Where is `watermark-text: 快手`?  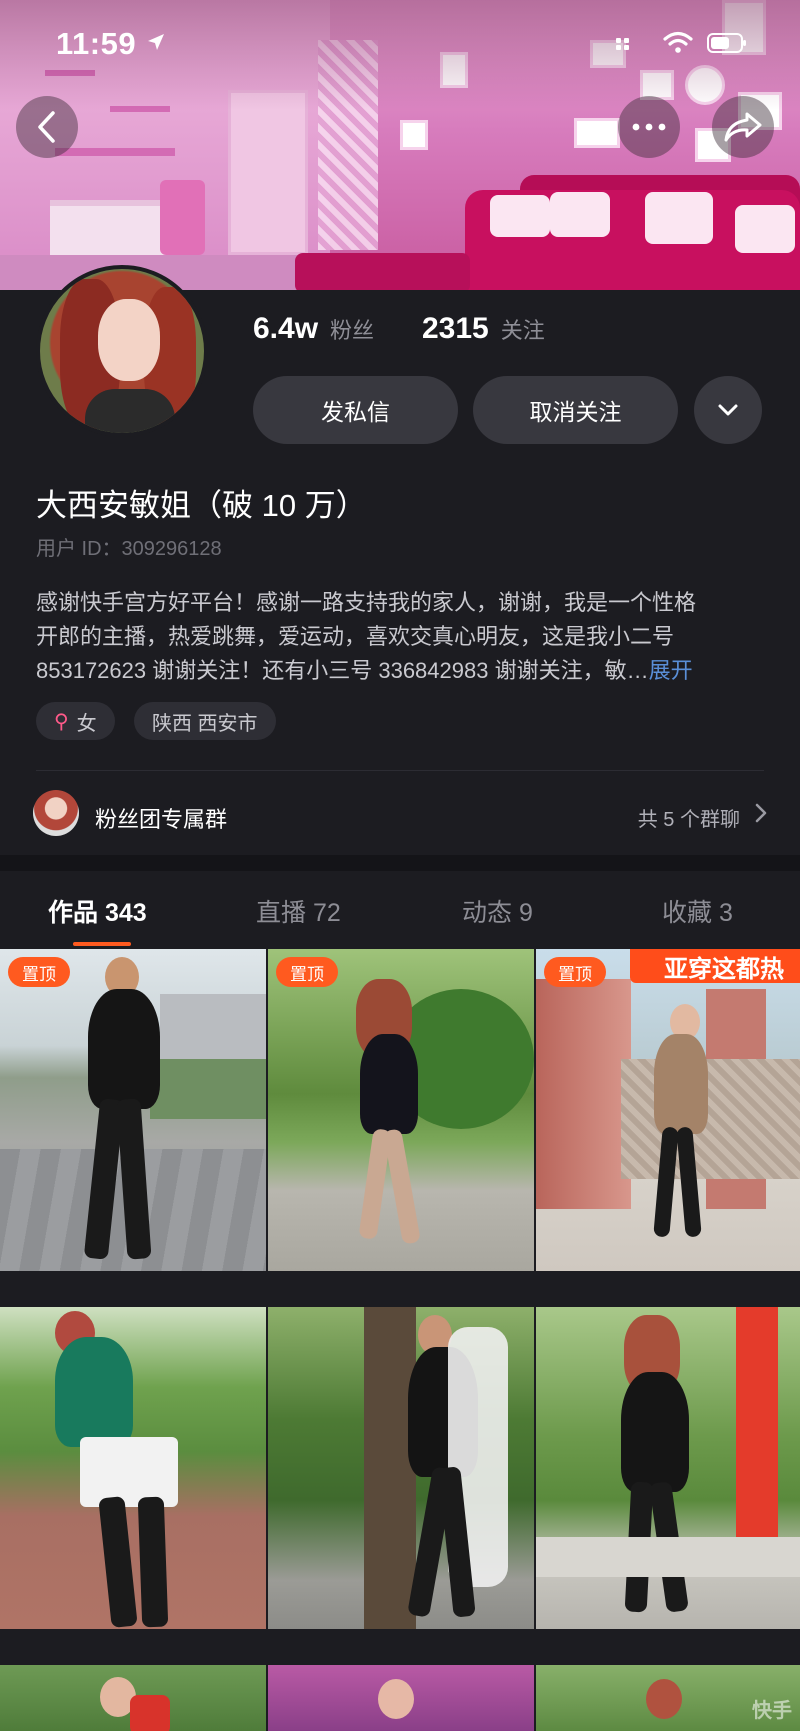 watermark-text: 快手 is located at coordinates (772, 1711).